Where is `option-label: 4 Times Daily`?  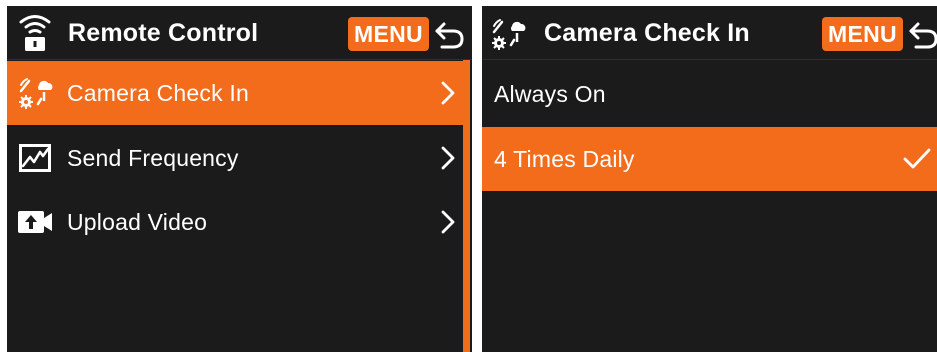
option-label: 4 Times Daily is located at coordinates (564, 159).